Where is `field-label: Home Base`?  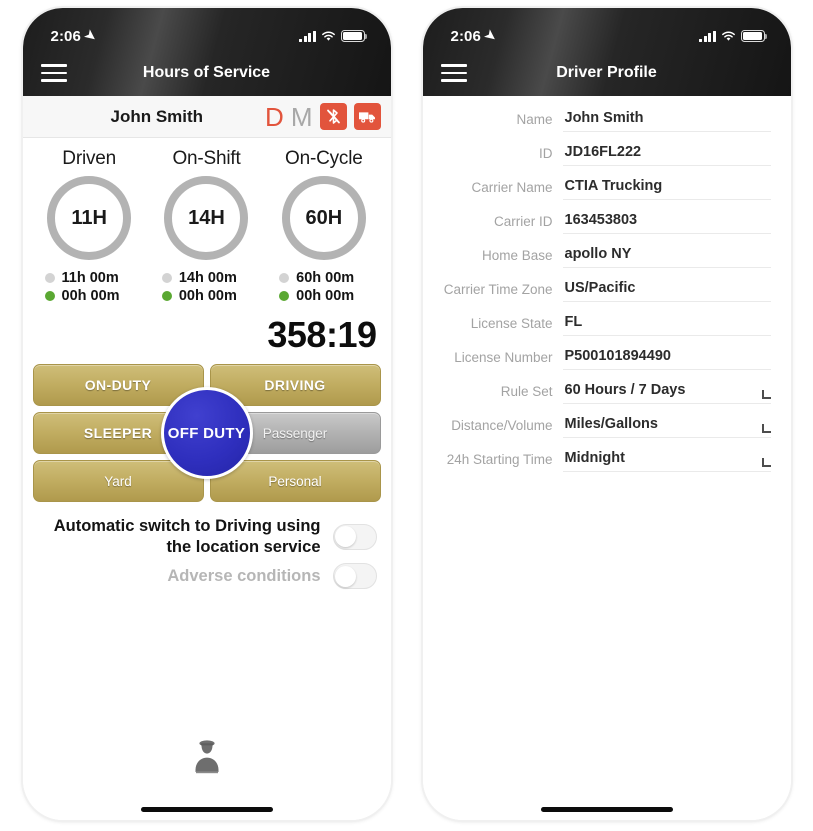
field-label: Home Base is located at coordinates (517, 255).